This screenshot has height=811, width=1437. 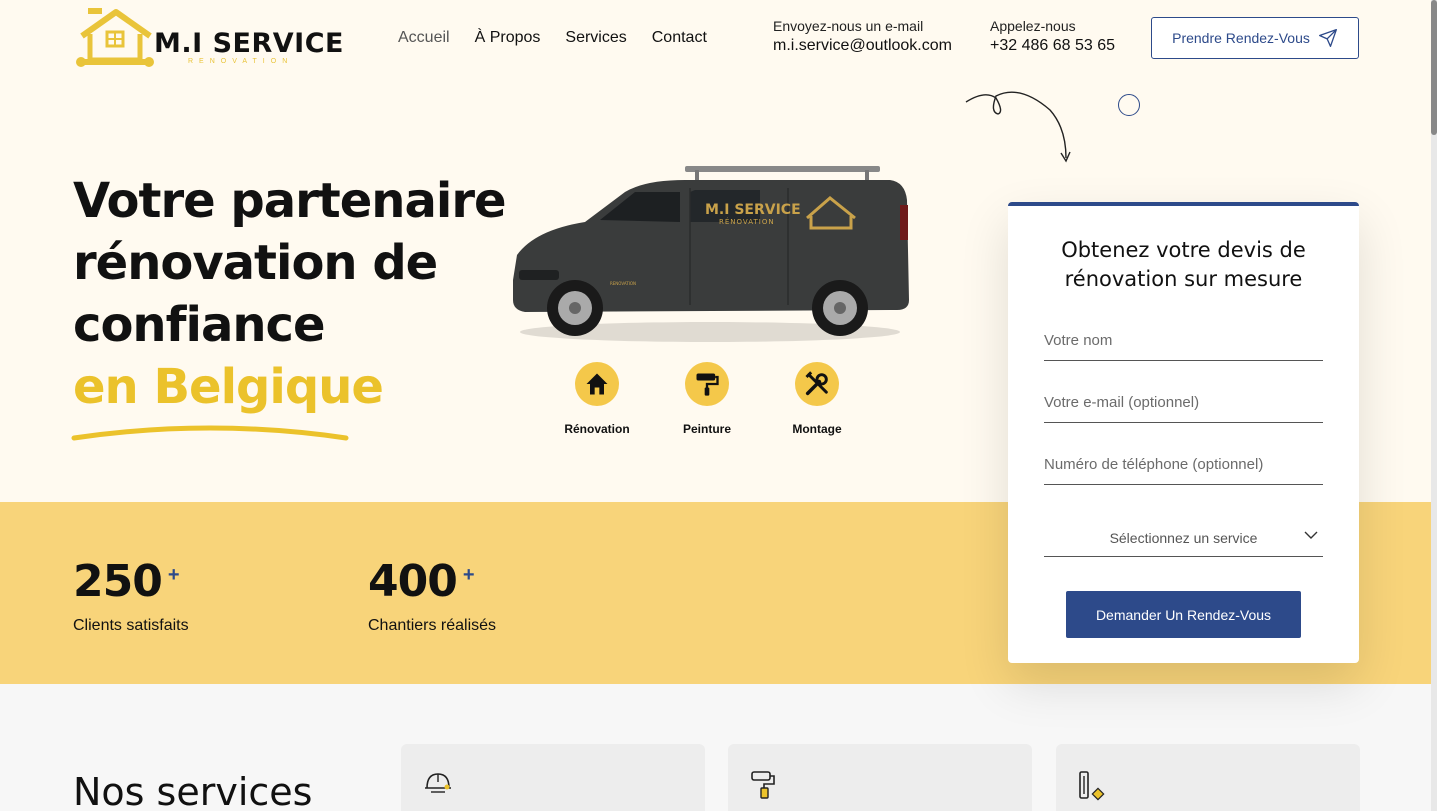 I want to click on email-field, so click(x=1183, y=403).